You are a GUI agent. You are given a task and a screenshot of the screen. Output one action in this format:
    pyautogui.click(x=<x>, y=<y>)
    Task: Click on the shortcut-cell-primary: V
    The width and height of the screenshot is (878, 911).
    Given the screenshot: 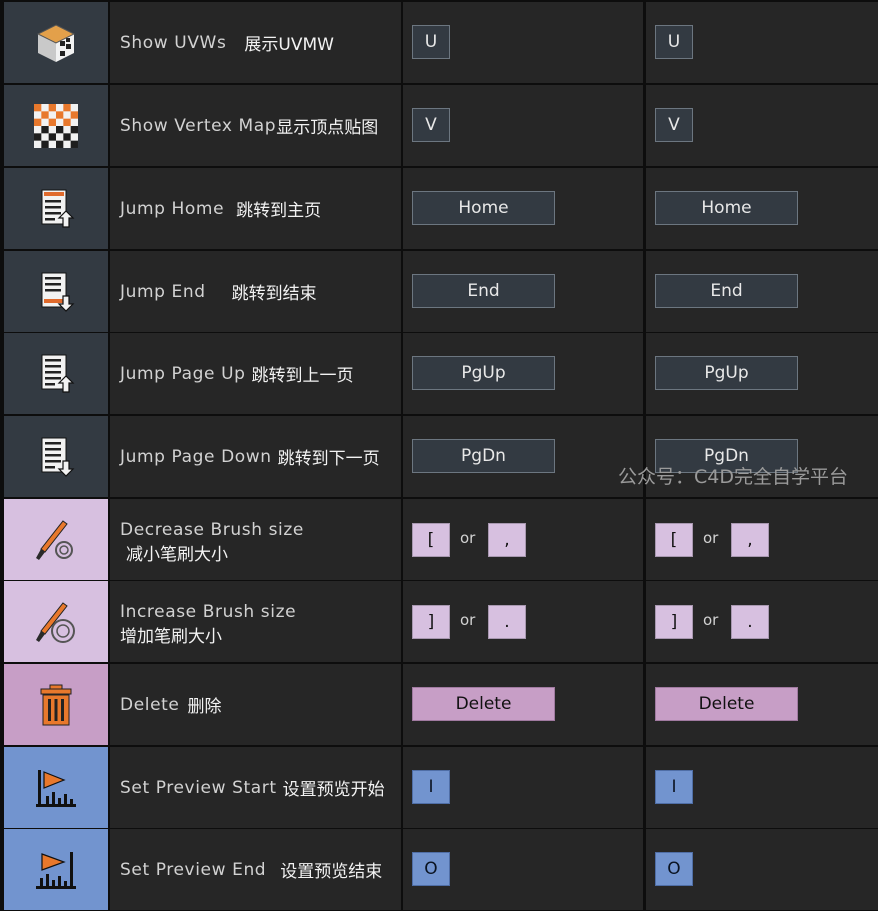 What is the action you would take?
    pyautogui.click(x=523, y=125)
    